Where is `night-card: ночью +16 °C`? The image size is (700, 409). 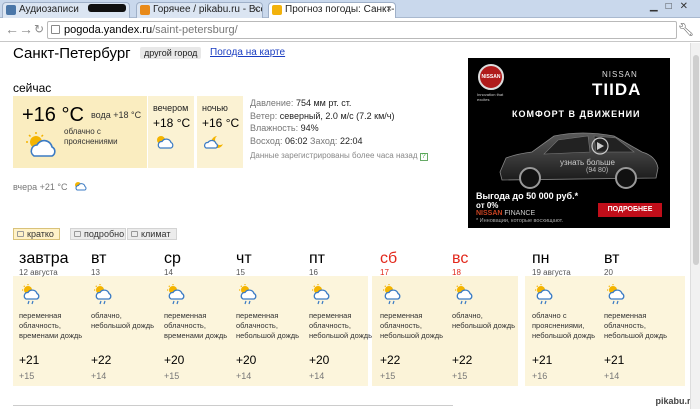
night-card: ночью +16 °C is located at coordinates (220, 132).